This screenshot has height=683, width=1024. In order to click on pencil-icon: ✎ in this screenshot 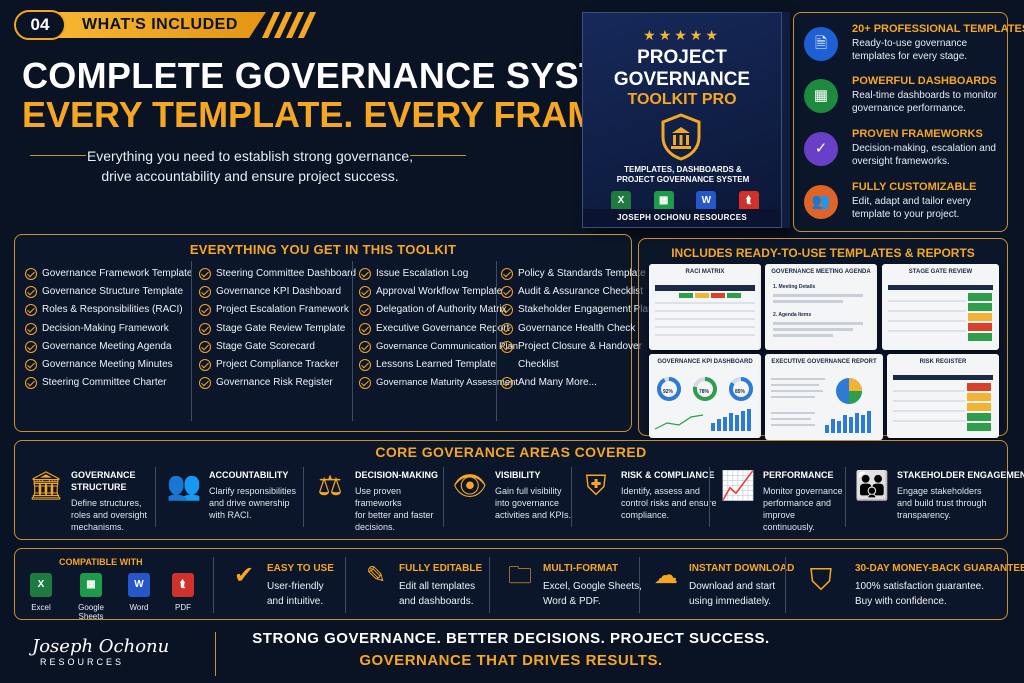, I will do `click(376, 575)`.